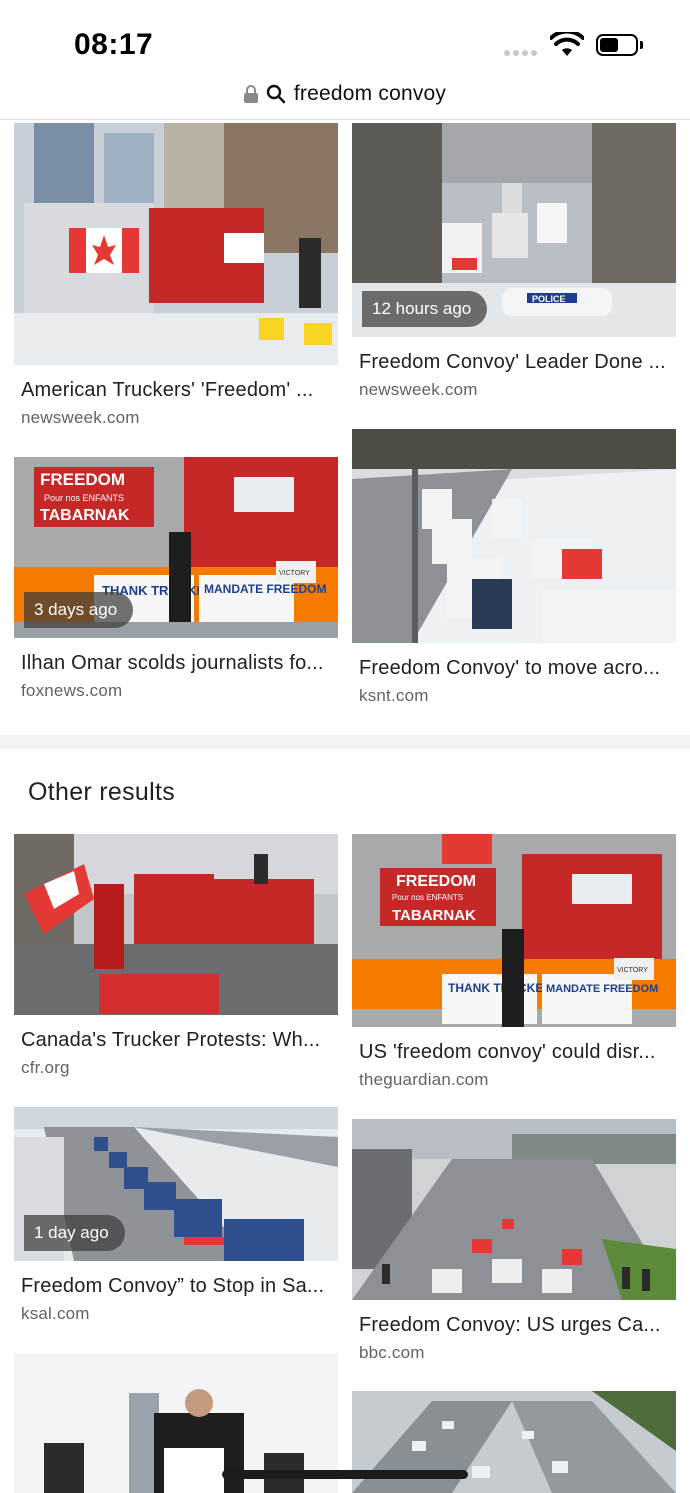 The width and height of the screenshot is (690, 1493). I want to click on lock-icon, so click(250, 94).